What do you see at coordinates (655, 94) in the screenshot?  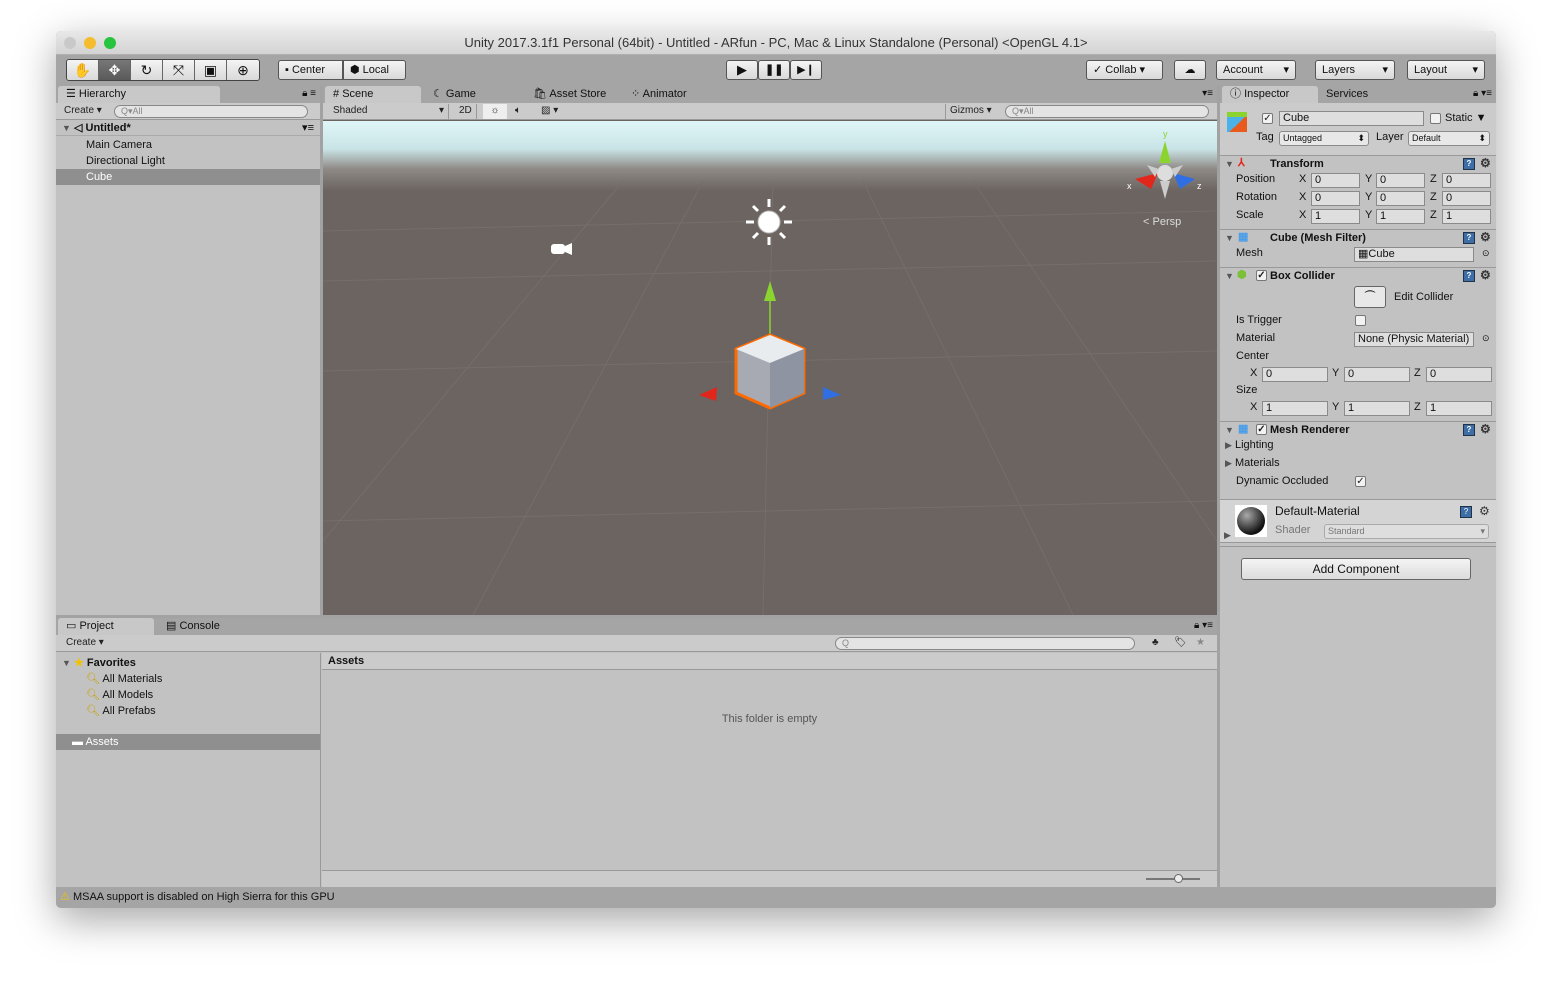 I see `tab-animator: ⁘ Animator` at bounding box center [655, 94].